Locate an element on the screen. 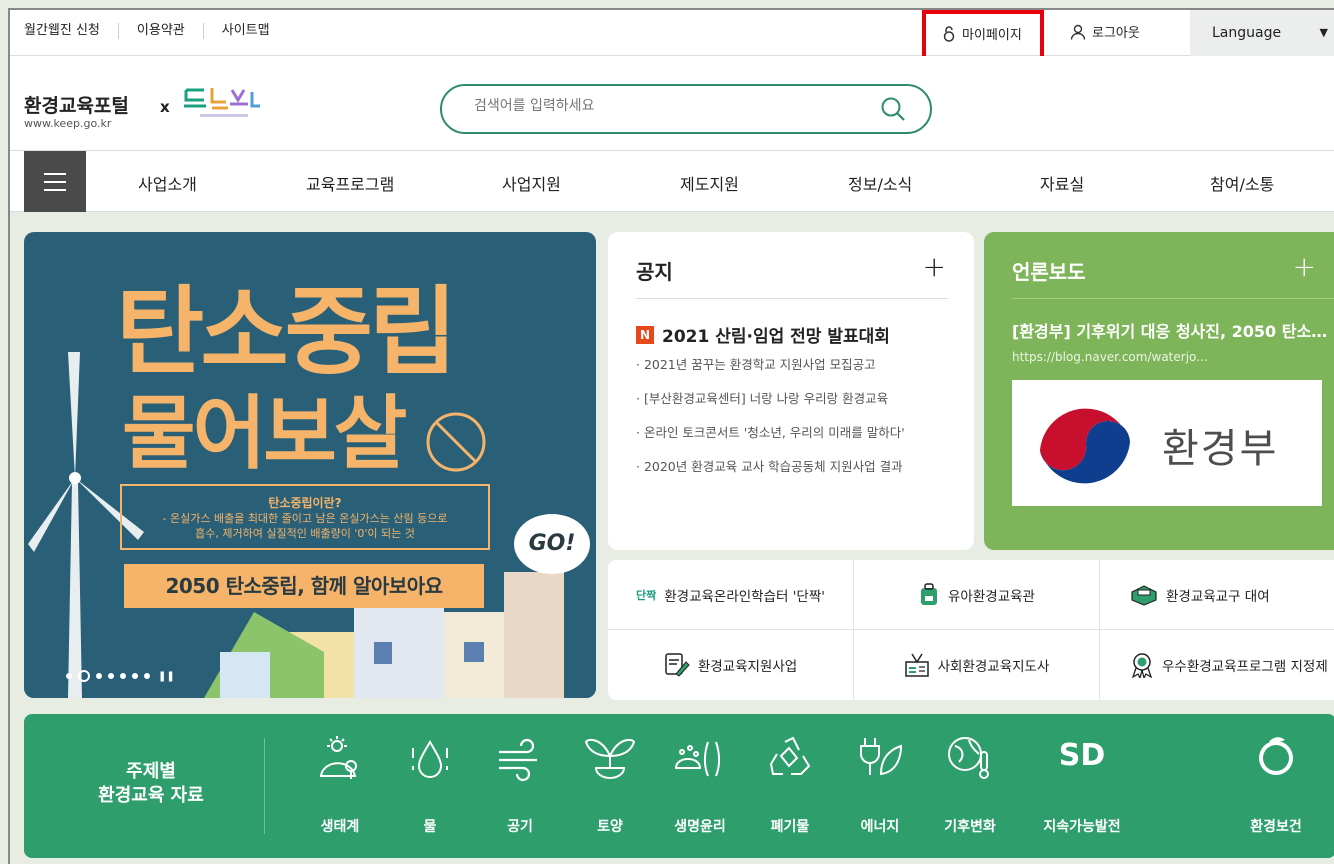 This screenshot has width=1334, height=864. topic-climate-change: 기후변화 is located at coordinates (970, 786).